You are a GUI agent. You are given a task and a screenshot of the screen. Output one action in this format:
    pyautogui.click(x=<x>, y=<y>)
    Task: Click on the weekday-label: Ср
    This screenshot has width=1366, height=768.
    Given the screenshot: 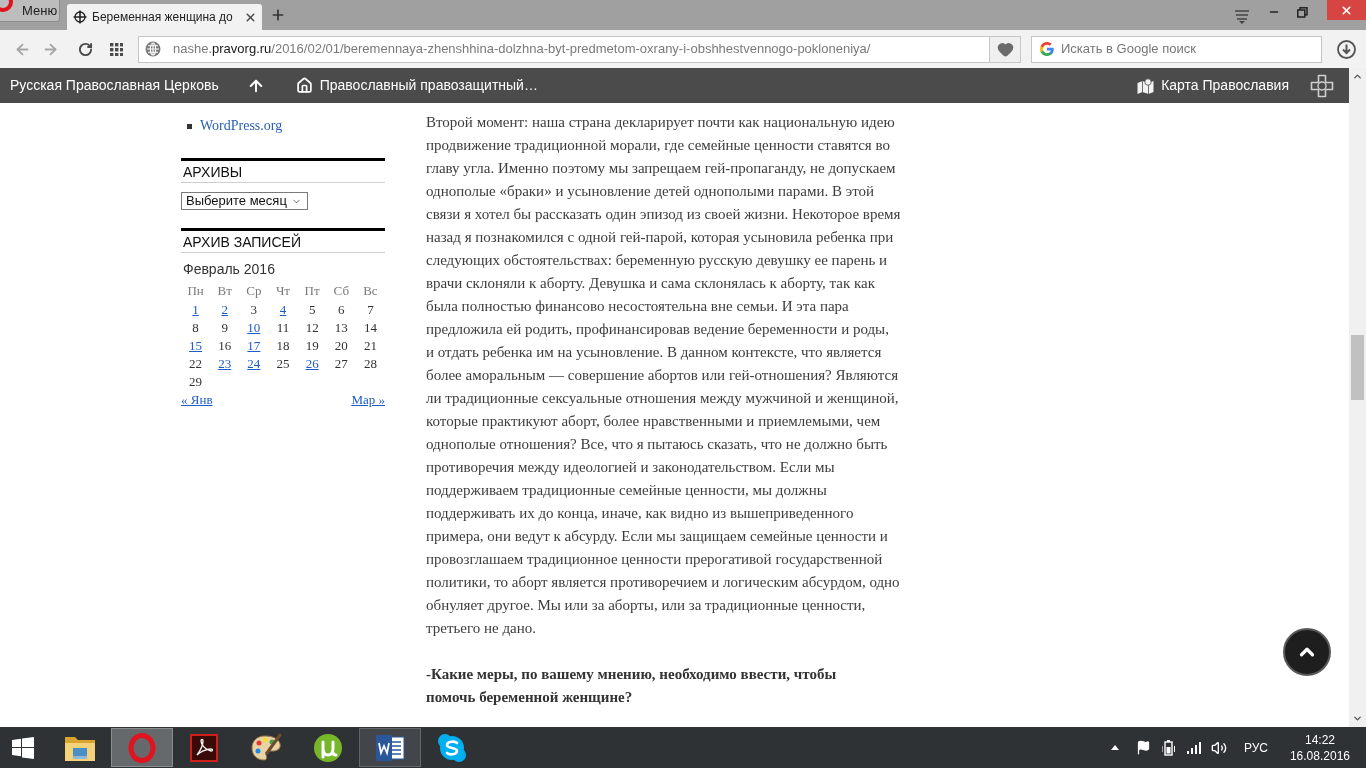 What is the action you would take?
    pyautogui.click(x=254, y=291)
    